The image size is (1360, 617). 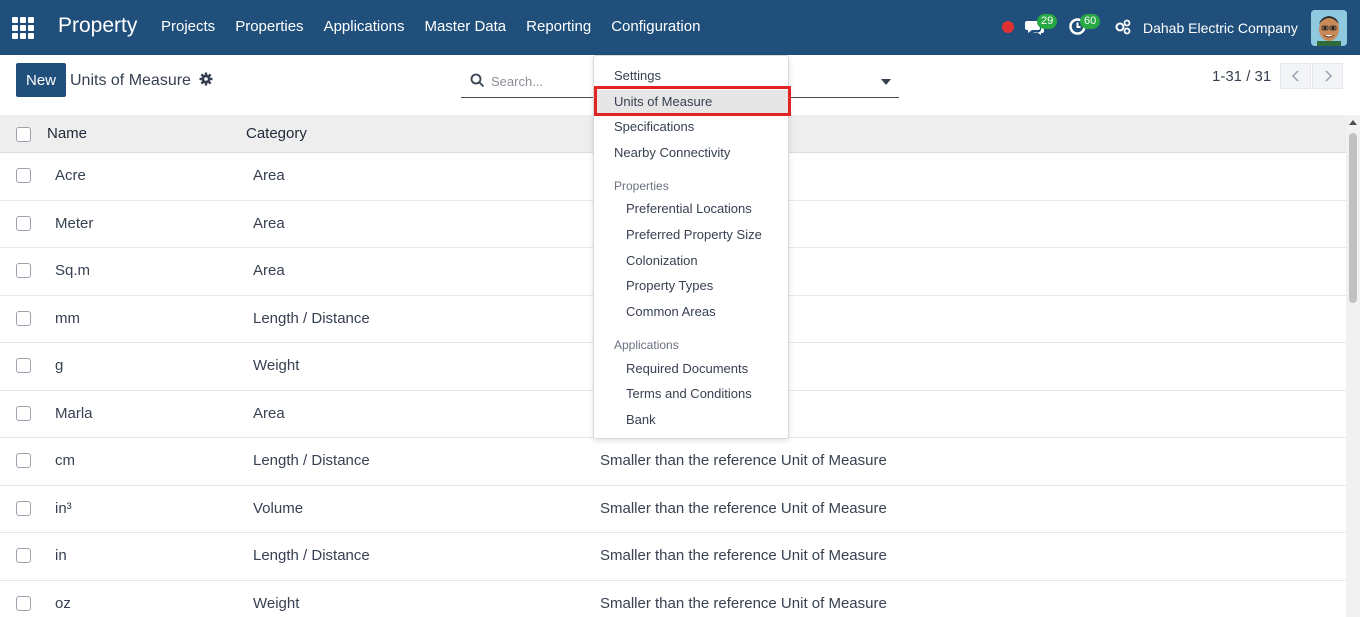 I want to click on pager-previous-button, so click(x=1295, y=76).